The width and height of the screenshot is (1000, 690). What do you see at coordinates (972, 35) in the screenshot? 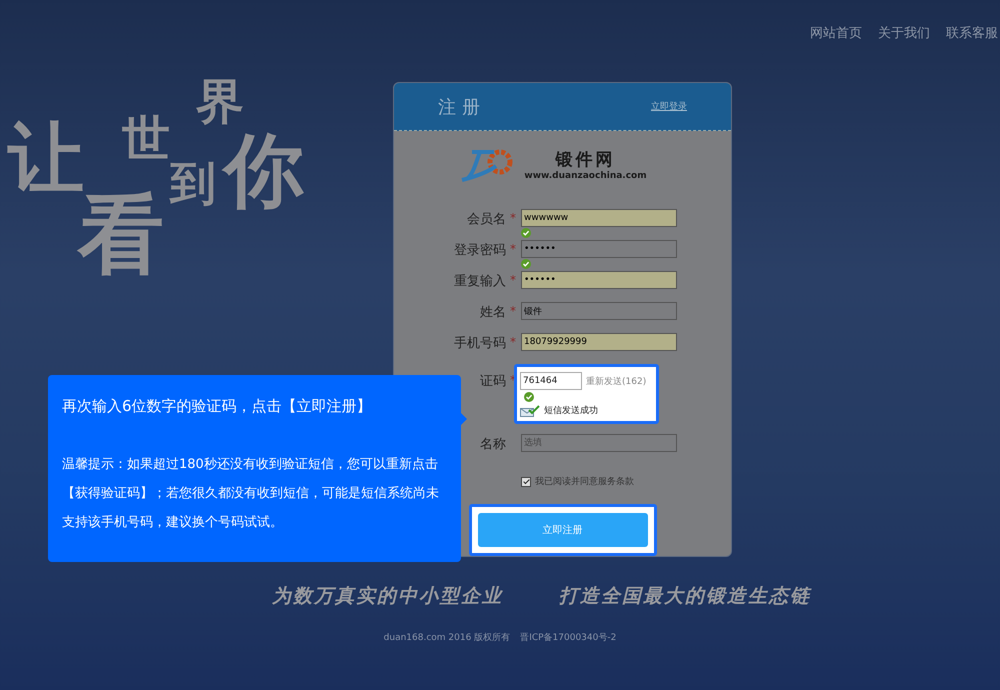
I see `nav-link: 联系客服` at bounding box center [972, 35].